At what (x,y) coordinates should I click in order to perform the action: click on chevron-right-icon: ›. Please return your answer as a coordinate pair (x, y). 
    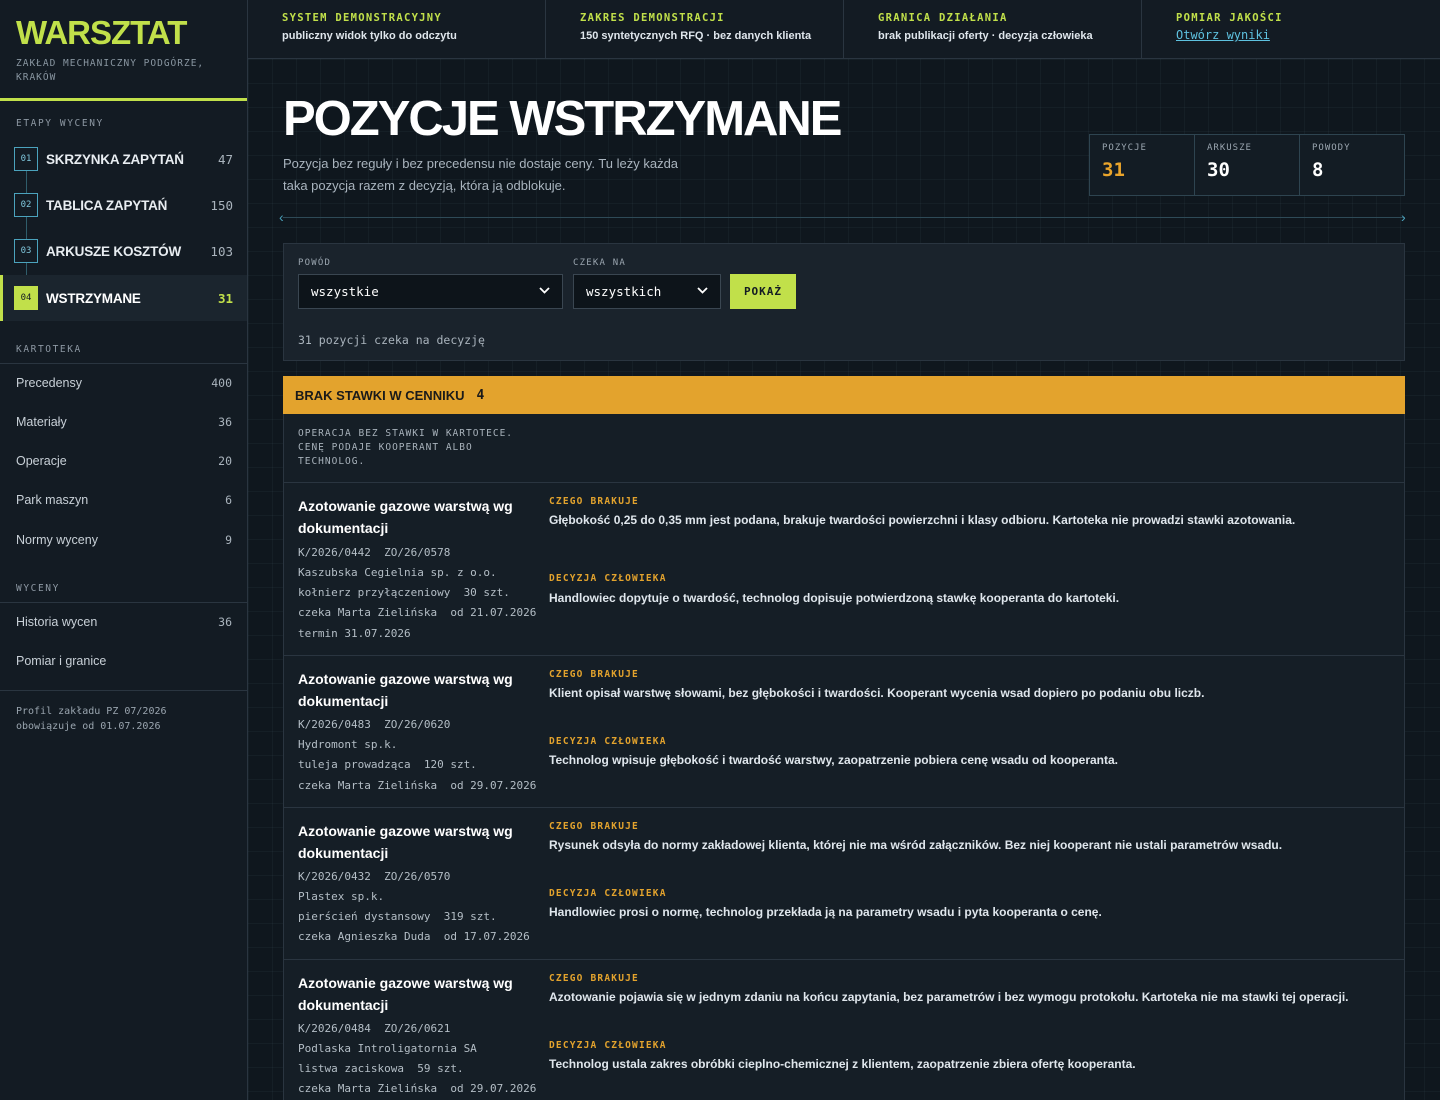
    Looking at the image, I should click on (1403, 217).